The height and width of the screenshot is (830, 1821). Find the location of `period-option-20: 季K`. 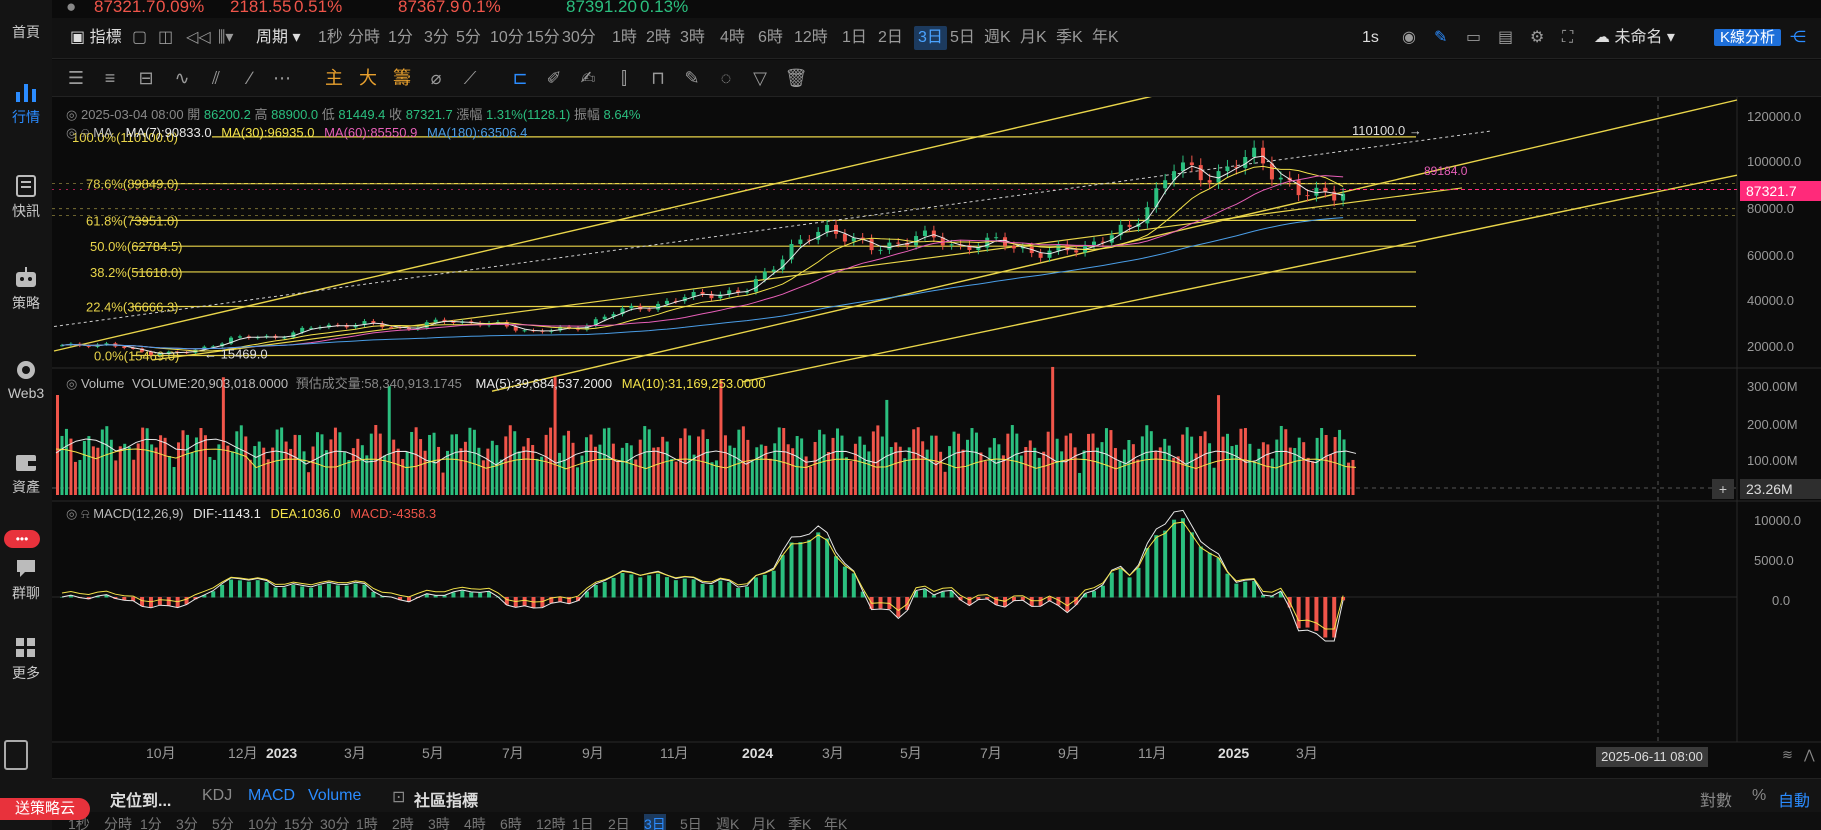

period-option-20: 季K is located at coordinates (1069, 38).